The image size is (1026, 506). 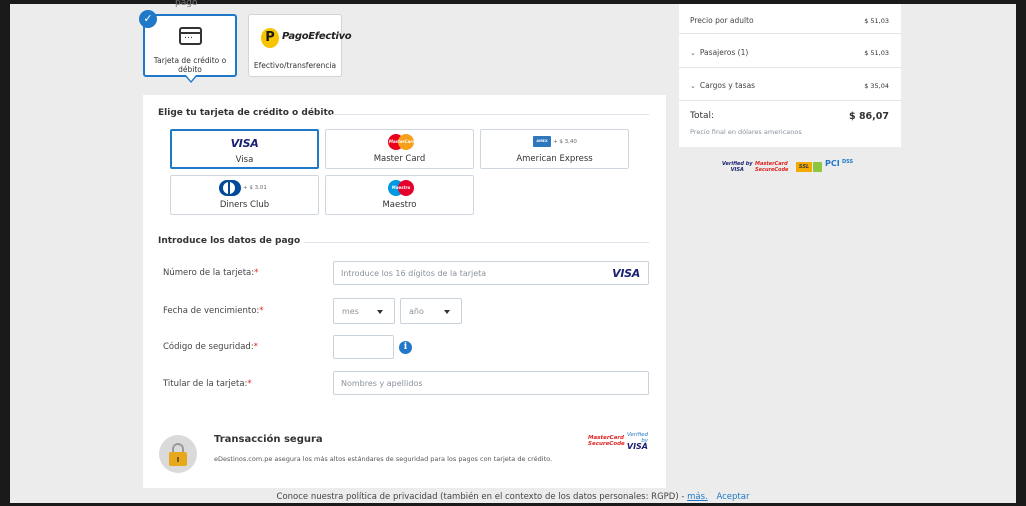 I want to click on card-option-maestro: Maestro Maestro, so click(x=399, y=195).